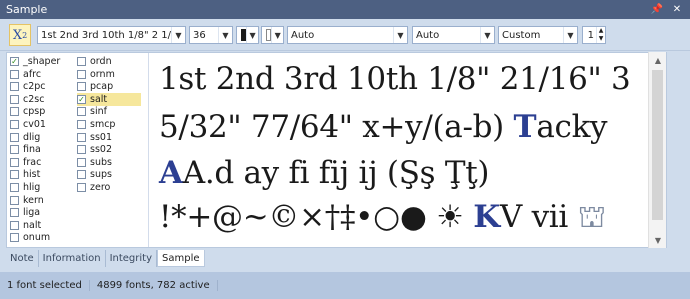 This screenshot has height=299, width=690. Describe the element at coordinates (41, 162) in the screenshot. I see `feature-frac: frac` at that location.